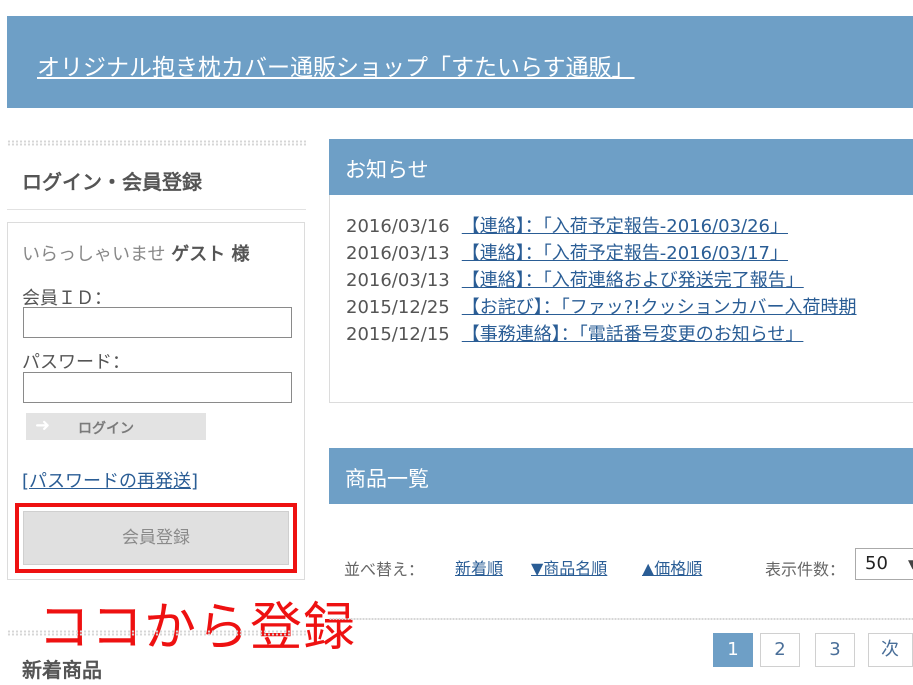  I want to click on per-page-select: 50 ▼, so click(884, 564).